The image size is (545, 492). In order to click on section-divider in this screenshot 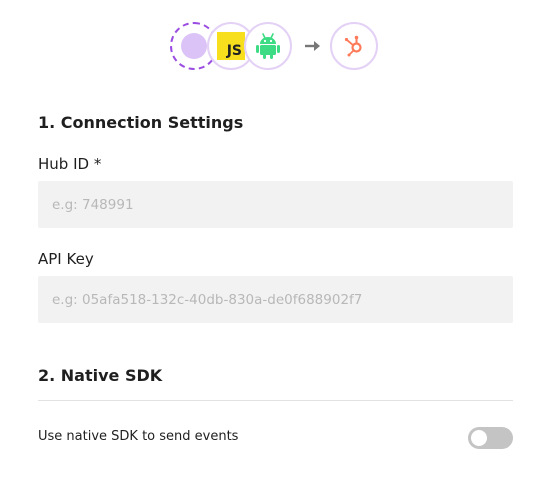, I will do `click(275, 400)`.